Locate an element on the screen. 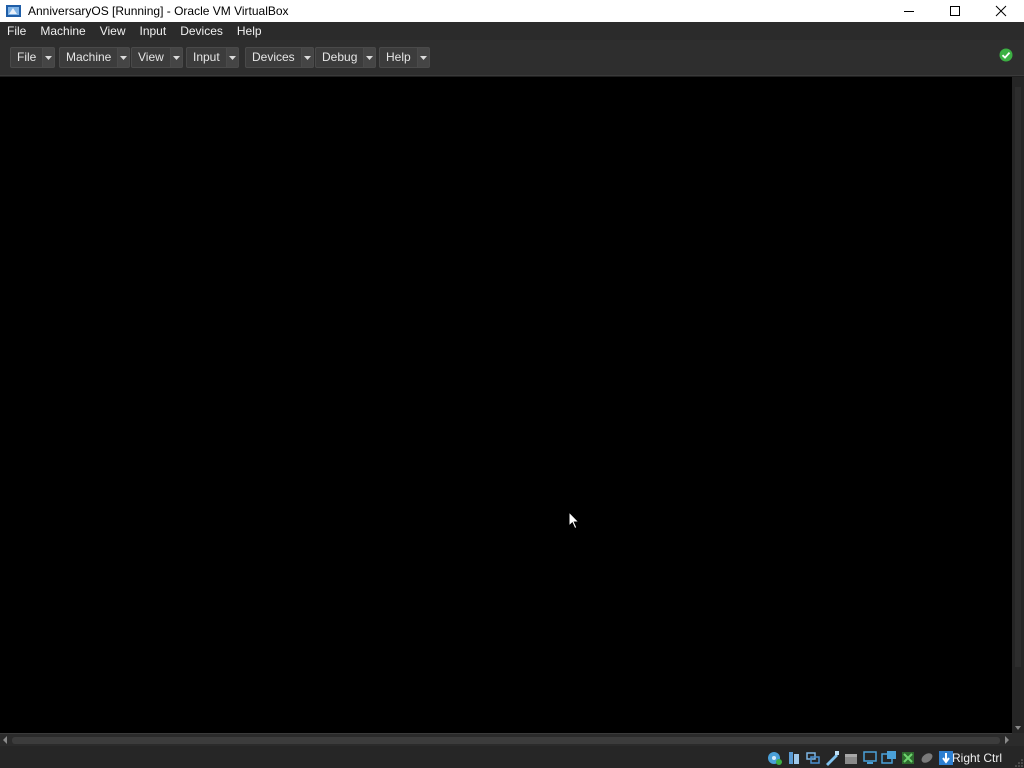 Image resolution: width=1024 pixels, height=768 pixels. toolbar-file-group: File is located at coordinates (33, 57).